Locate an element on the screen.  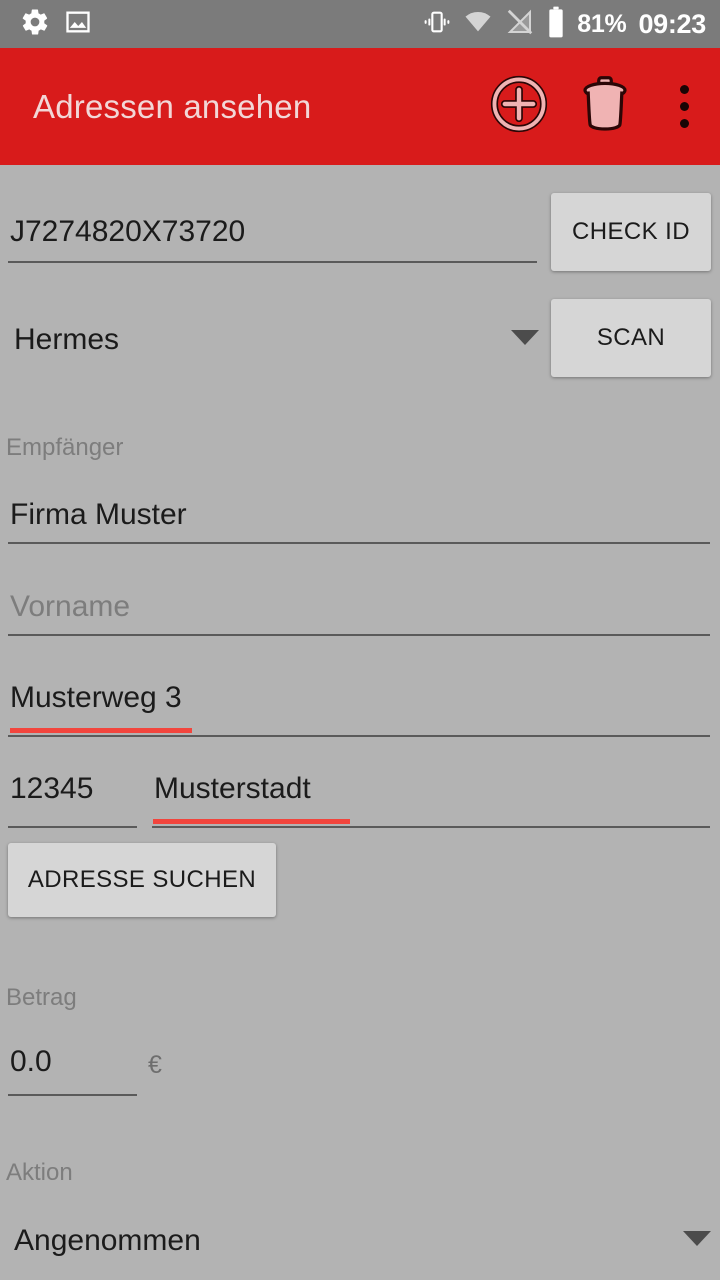
page-title: Adressen ansehen is located at coordinates (172, 106).